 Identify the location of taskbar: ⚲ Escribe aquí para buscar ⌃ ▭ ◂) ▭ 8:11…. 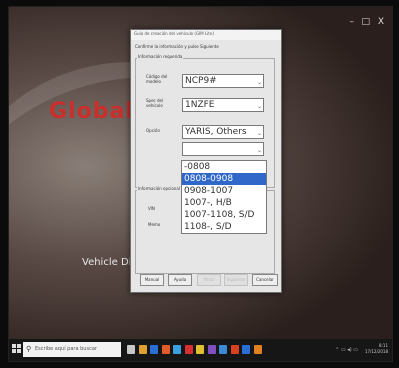
(200, 350).